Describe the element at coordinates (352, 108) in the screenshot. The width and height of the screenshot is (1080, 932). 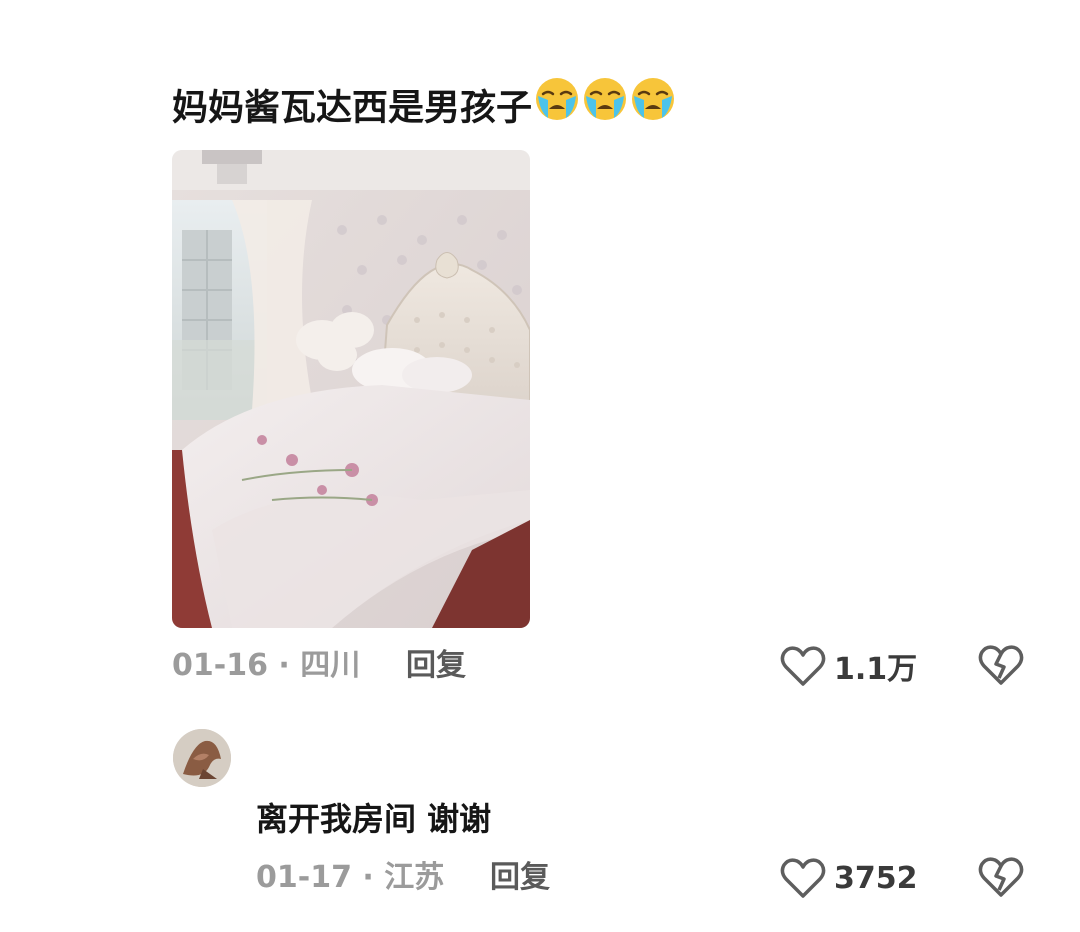
I see `comment-text: 妈妈酱瓦达西是男孩子` at that location.